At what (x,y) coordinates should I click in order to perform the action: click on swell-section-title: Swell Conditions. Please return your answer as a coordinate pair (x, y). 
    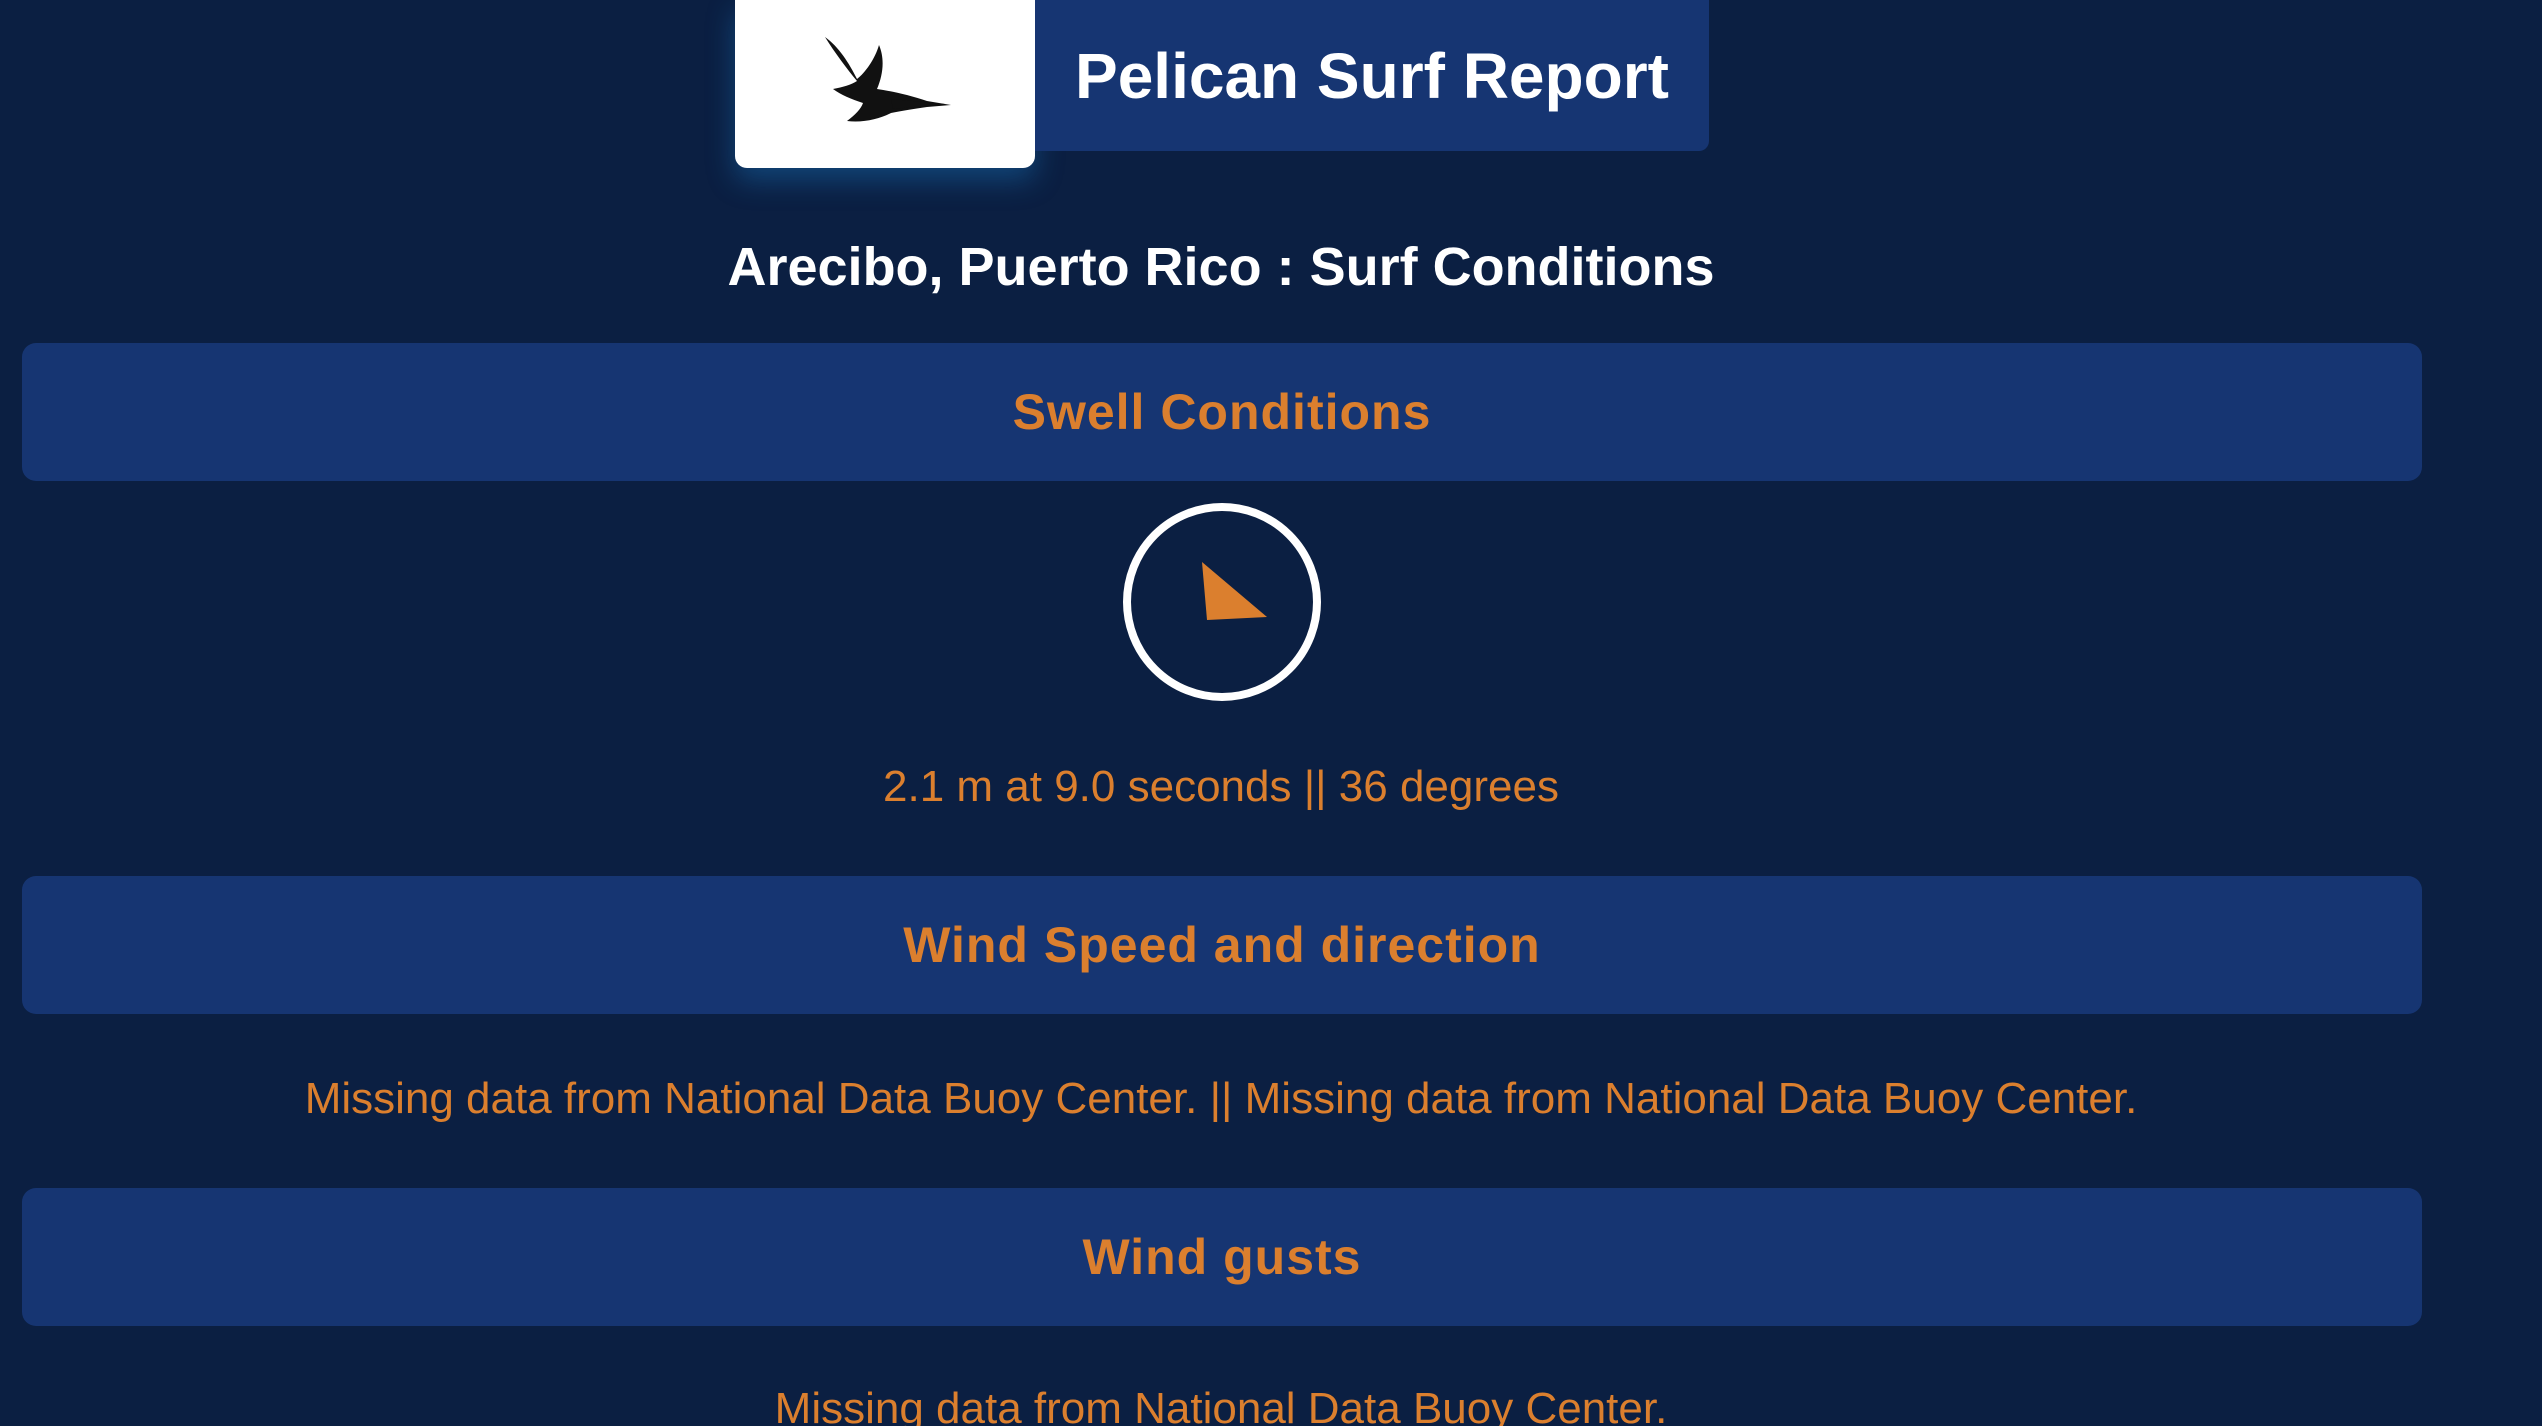
    Looking at the image, I should click on (1222, 412).